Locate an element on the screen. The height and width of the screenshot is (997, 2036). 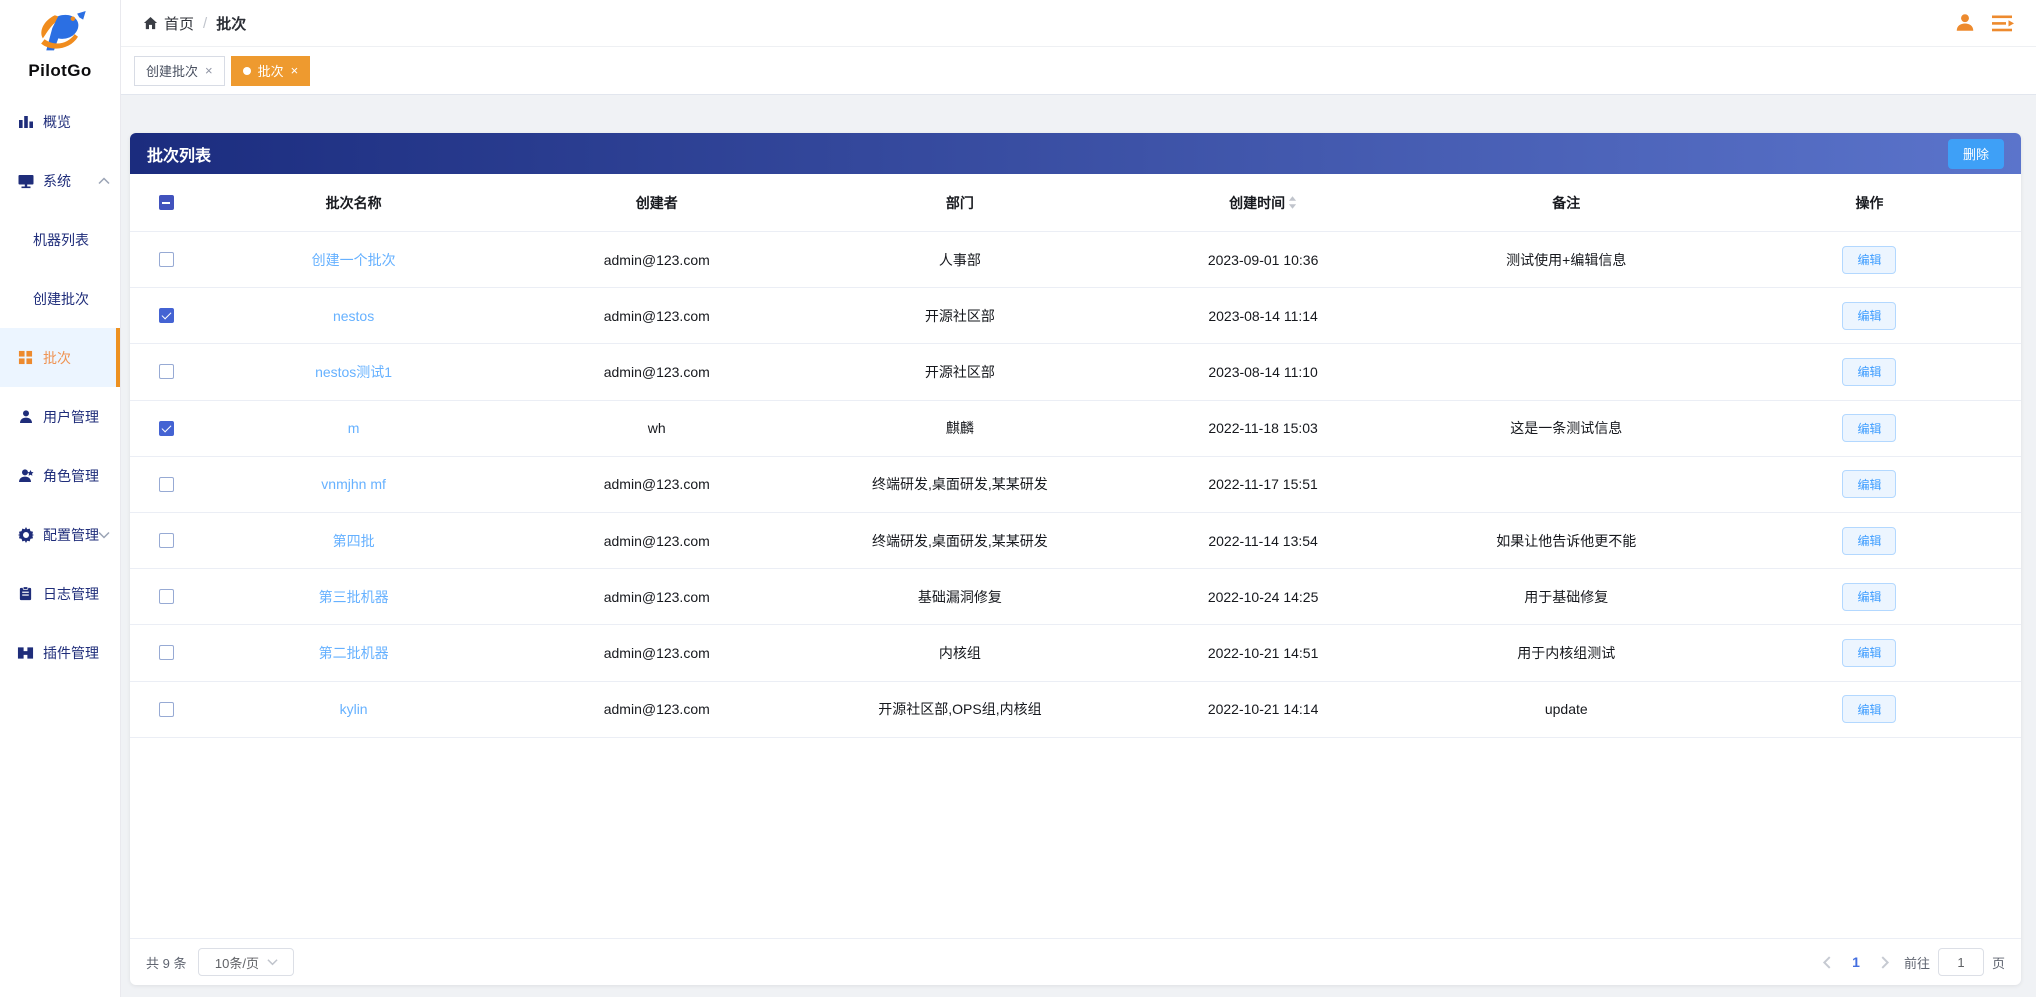
sidebar-menu: 概览系统机器列表创建批次批次用户管理 角色管理配置管理日志管理 插件管理 is located at coordinates (60, 544).